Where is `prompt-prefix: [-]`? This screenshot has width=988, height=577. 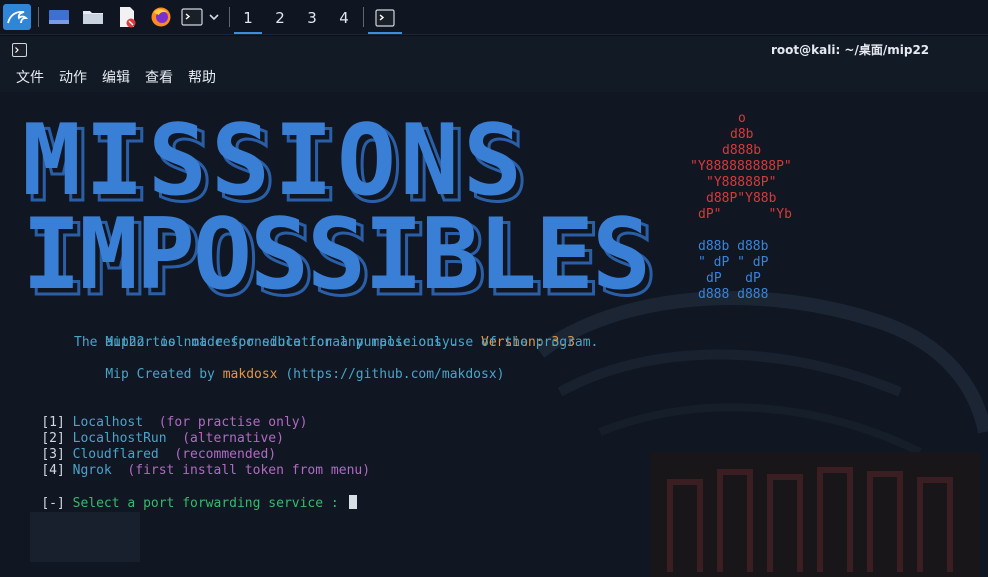 prompt-prefix: [-] is located at coordinates (53, 503).